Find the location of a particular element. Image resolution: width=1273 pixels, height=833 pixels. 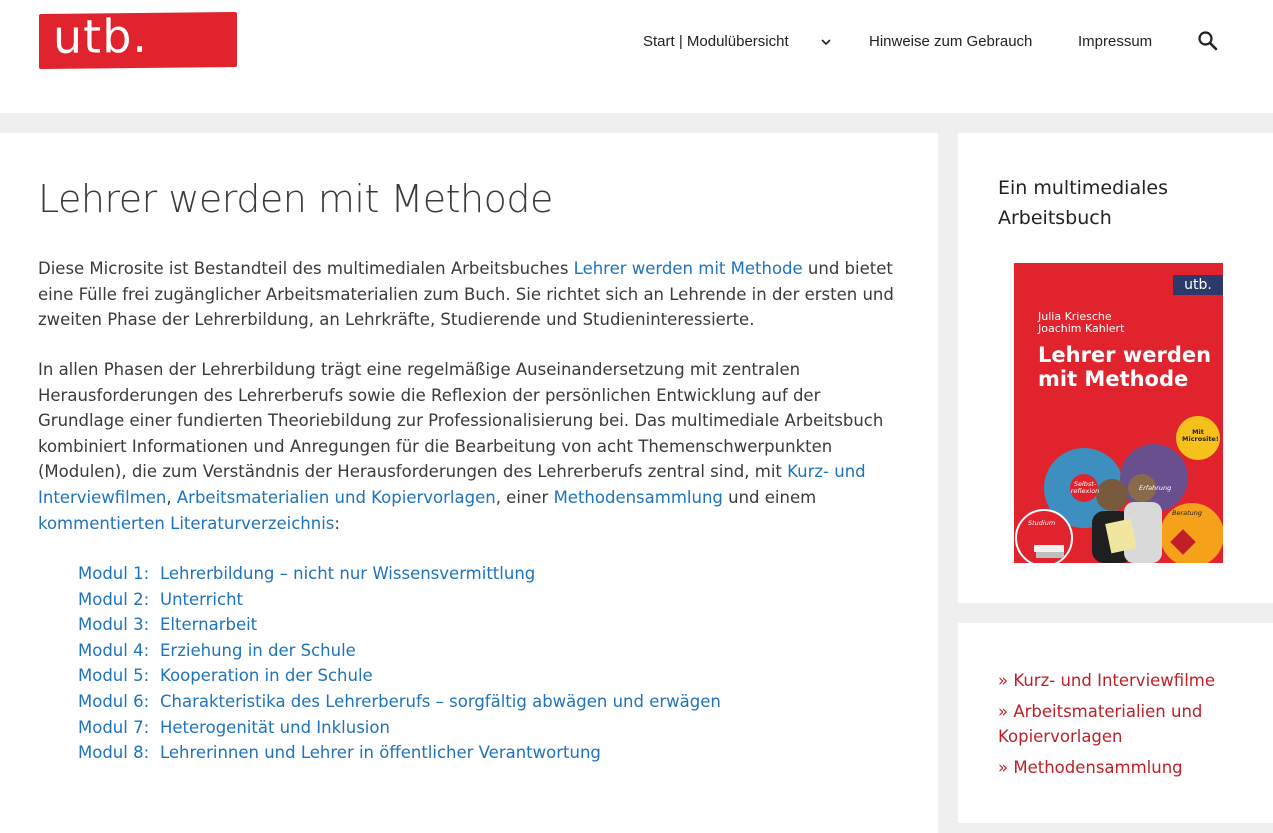

logo-text: utb. is located at coordinates (101, 36).